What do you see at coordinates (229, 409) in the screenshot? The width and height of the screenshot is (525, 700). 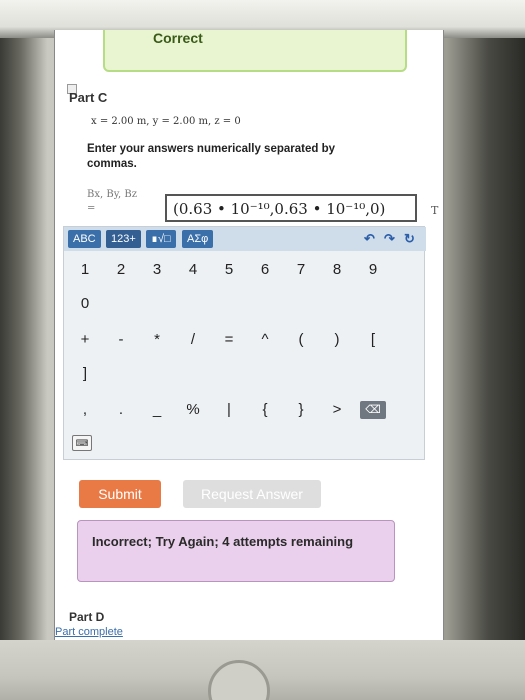 I see `key-pipe: |` at bounding box center [229, 409].